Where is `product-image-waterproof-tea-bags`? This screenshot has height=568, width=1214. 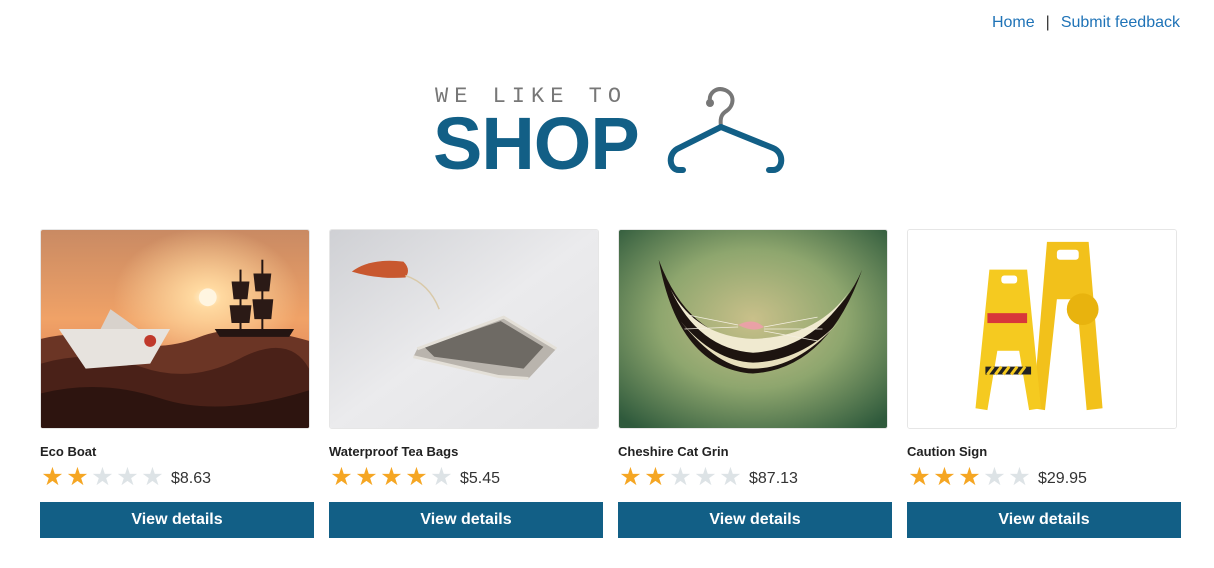
product-image-waterproof-tea-bags is located at coordinates (464, 329).